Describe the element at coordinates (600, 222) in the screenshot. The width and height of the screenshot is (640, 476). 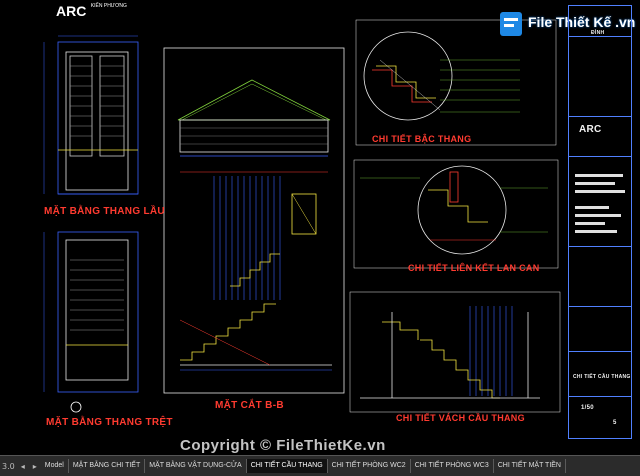
I see `title-block: ĐÌNH ARC CHI TIẾT CẦU THANG 1/50 5` at that location.